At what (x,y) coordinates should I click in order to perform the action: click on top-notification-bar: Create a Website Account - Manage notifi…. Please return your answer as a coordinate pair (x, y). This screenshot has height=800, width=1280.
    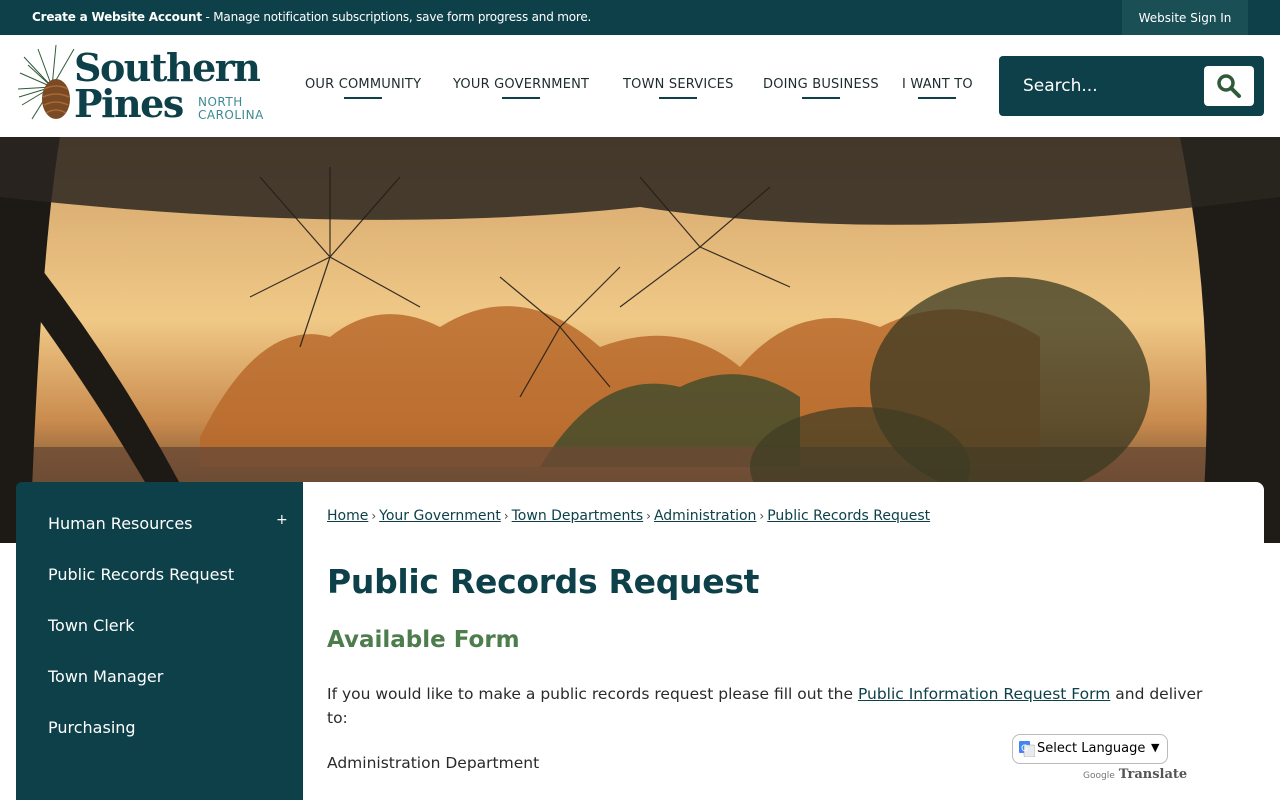
    Looking at the image, I should click on (640, 17).